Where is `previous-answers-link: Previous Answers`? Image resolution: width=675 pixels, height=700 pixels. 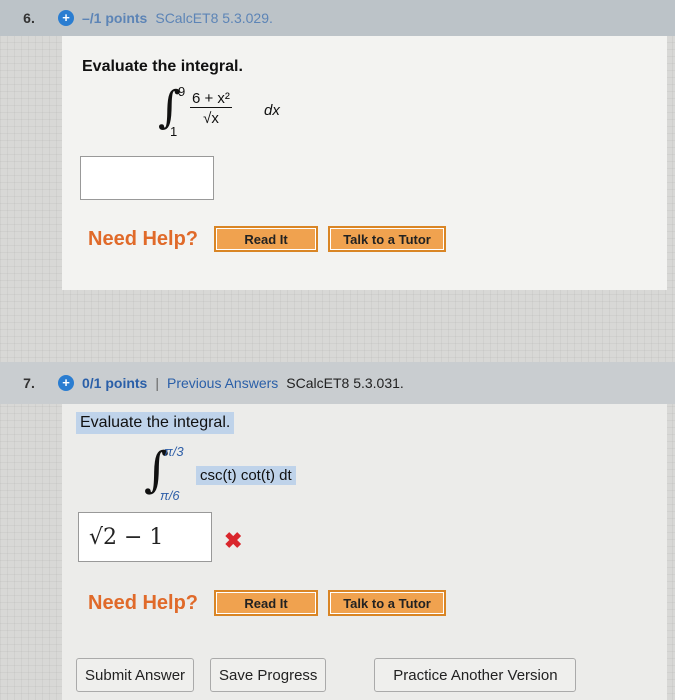
previous-answers-link: Previous Answers is located at coordinates (222, 383).